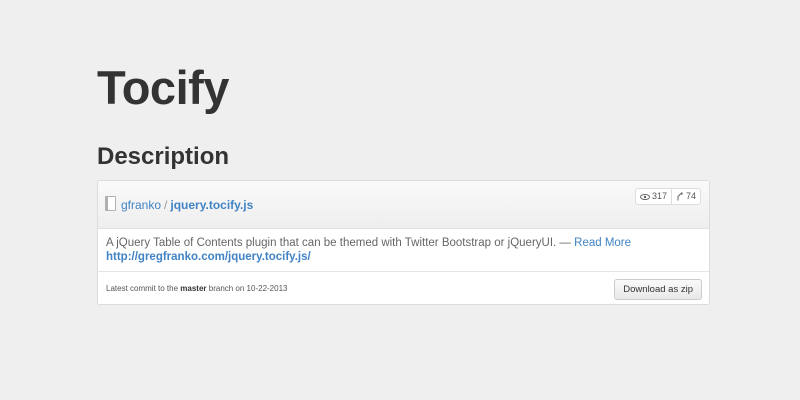 The height and width of the screenshot is (400, 800). I want to click on repo-name-link: jquery.tocify.js, so click(211, 205).